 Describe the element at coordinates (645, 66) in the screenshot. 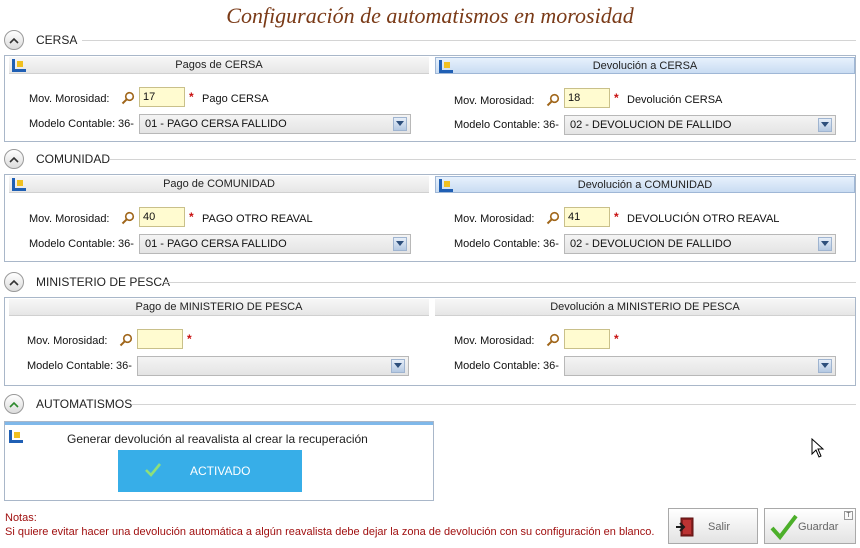

I see `panel-title: Devolución a CERSA` at that location.